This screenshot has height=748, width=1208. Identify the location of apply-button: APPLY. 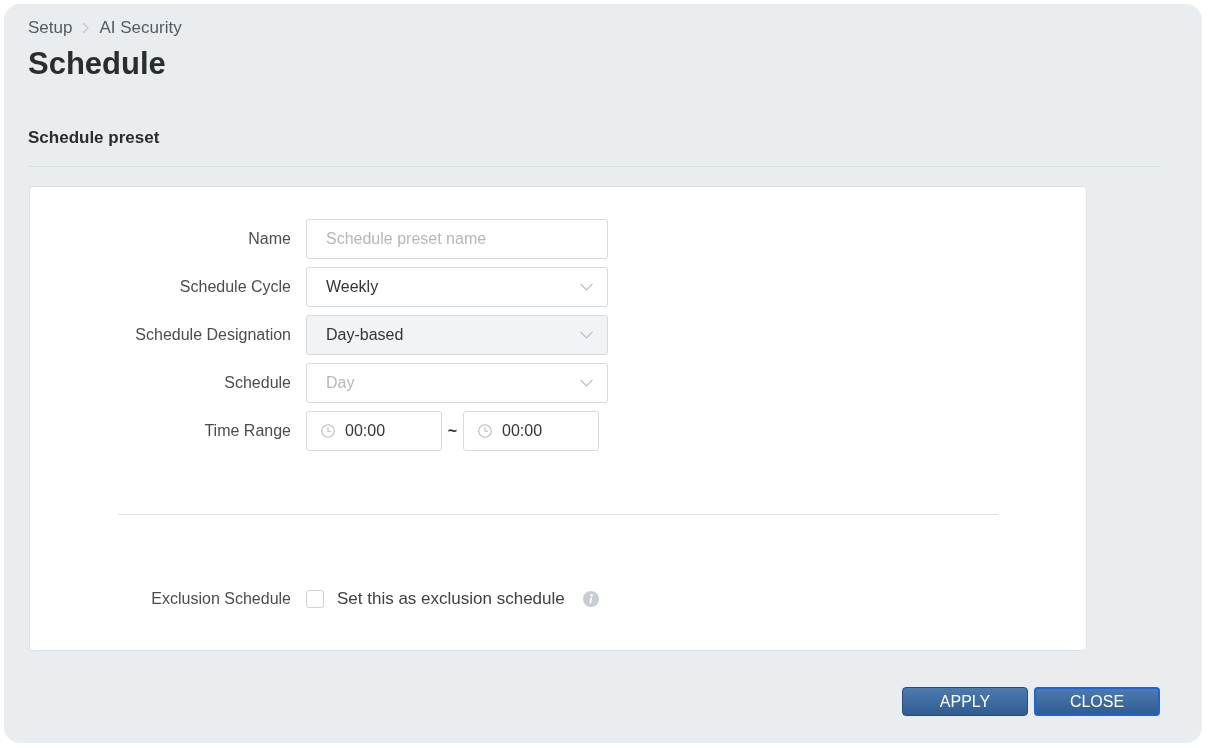
(965, 701).